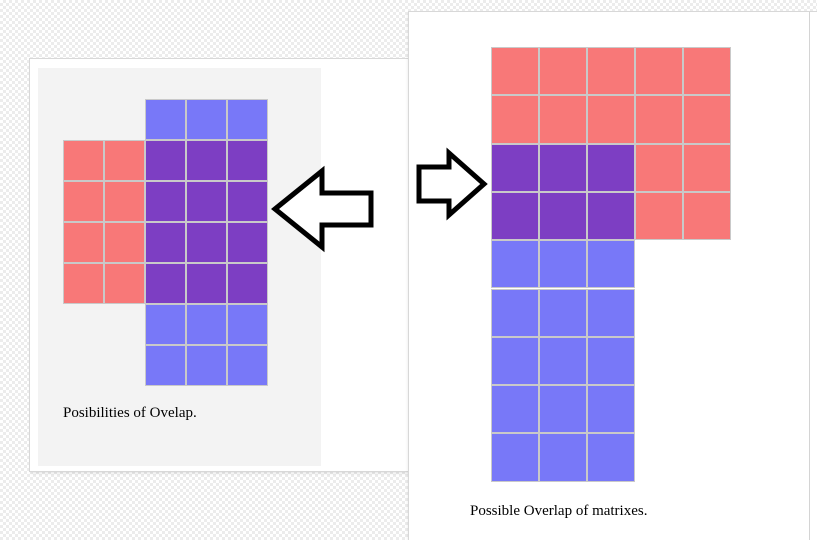 The width and height of the screenshot is (817, 540). What do you see at coordinates (322, 209) in the screenshot?
I see `left-arrow-icon` at bounding box center [322, 209].